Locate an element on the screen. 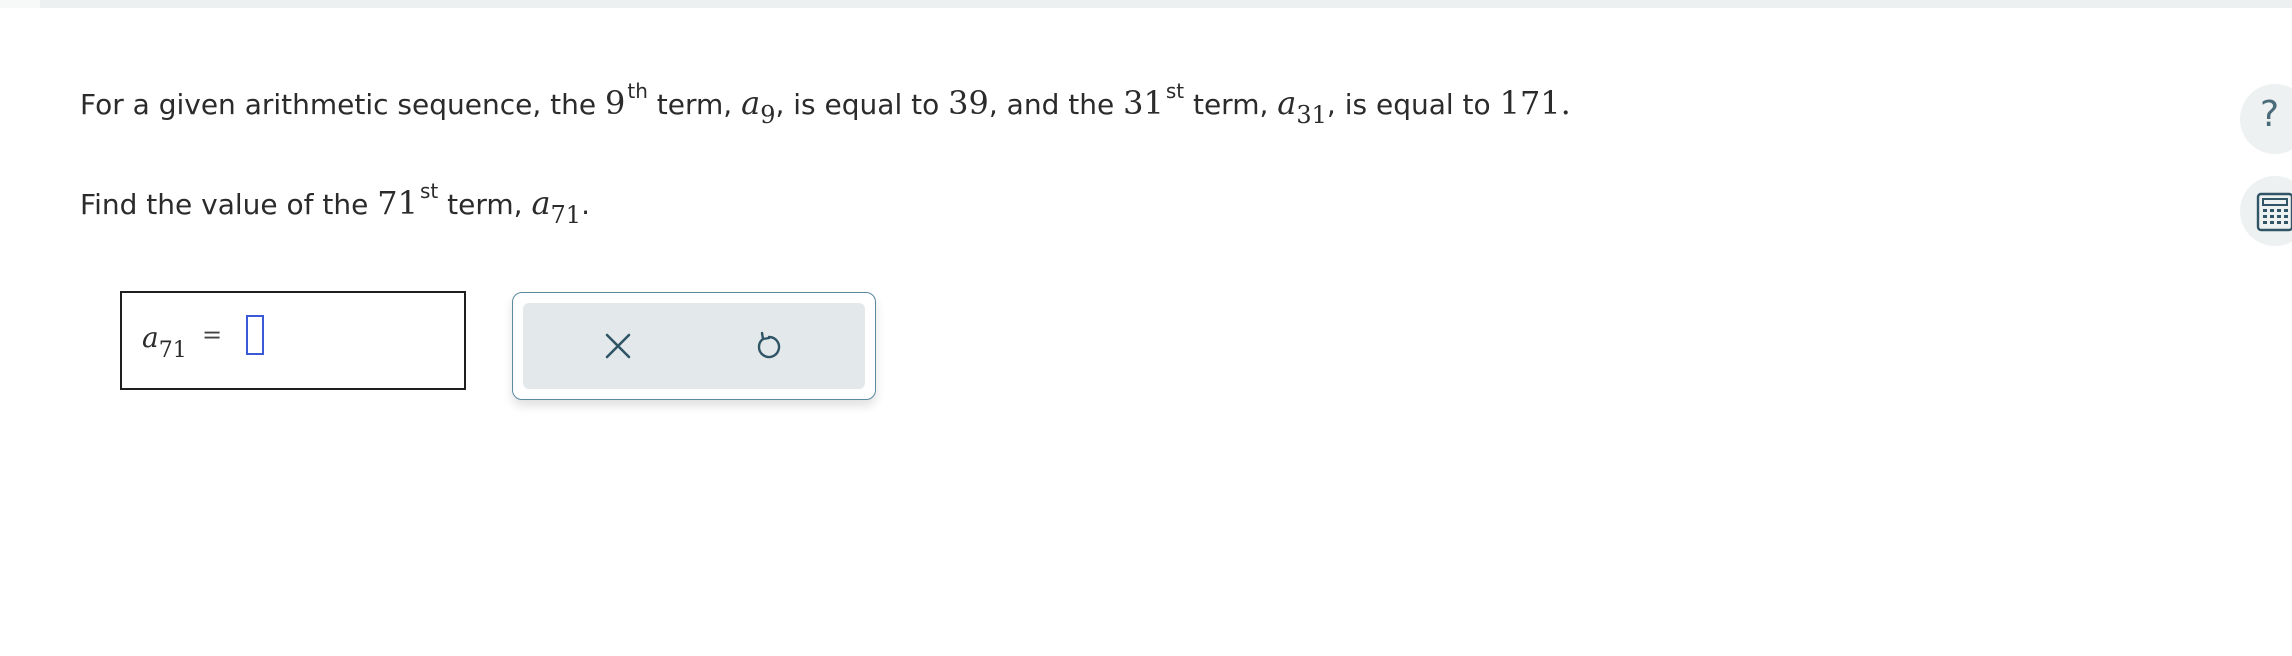 The height and width of the screenshot is (656, 2292). close-icon is located at coordinates (618, 346).